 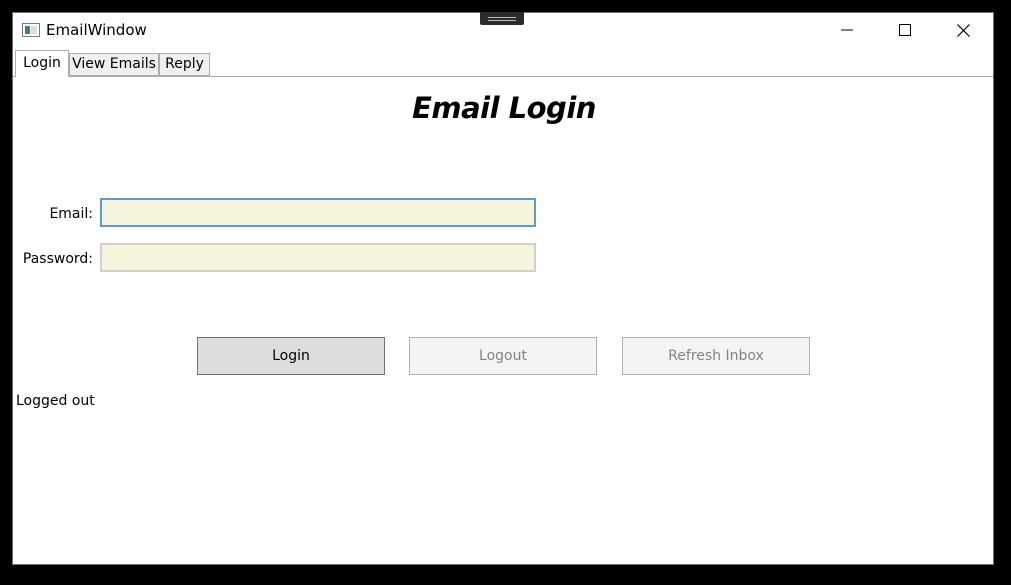 I want to click on minimize-icon, so click(x=847, y=30).